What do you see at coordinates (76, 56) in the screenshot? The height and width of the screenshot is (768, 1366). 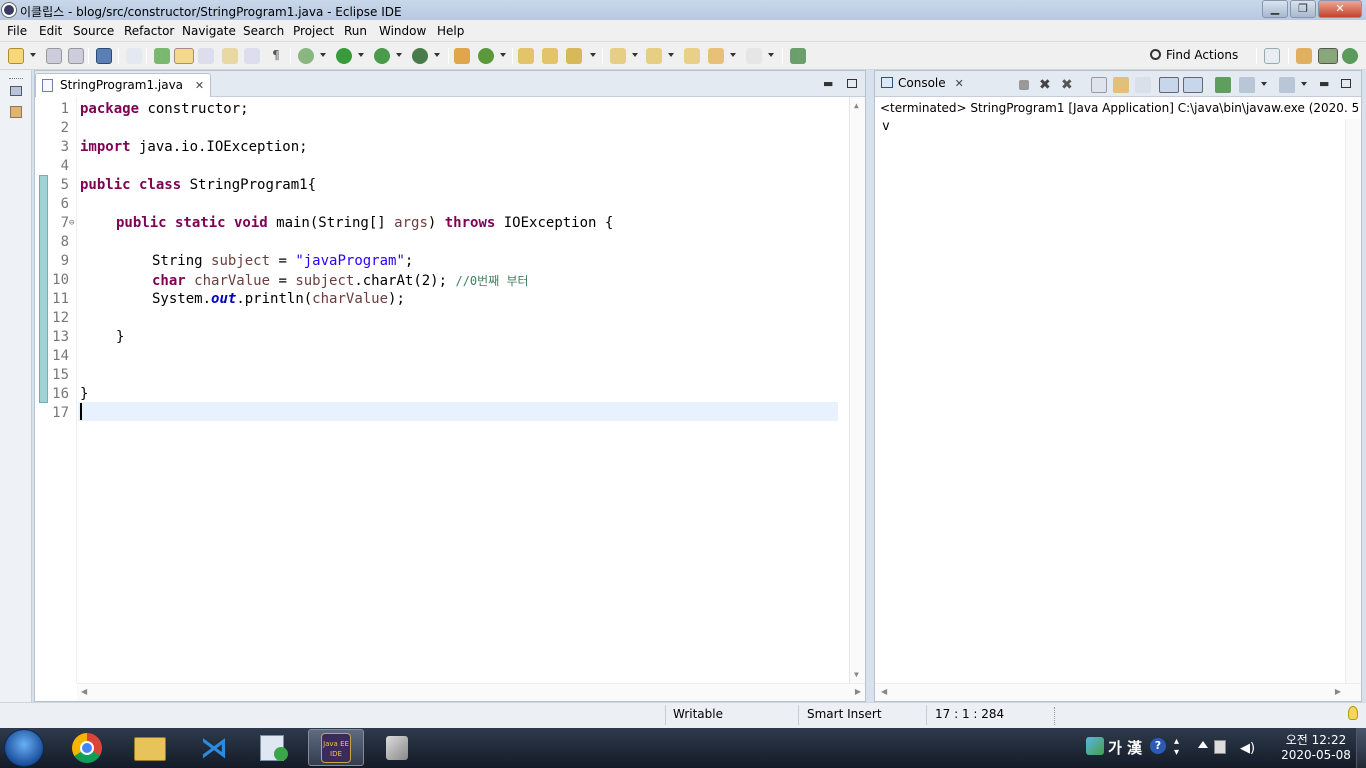 I see `save-all-icon` at bounding box center [76, 56].